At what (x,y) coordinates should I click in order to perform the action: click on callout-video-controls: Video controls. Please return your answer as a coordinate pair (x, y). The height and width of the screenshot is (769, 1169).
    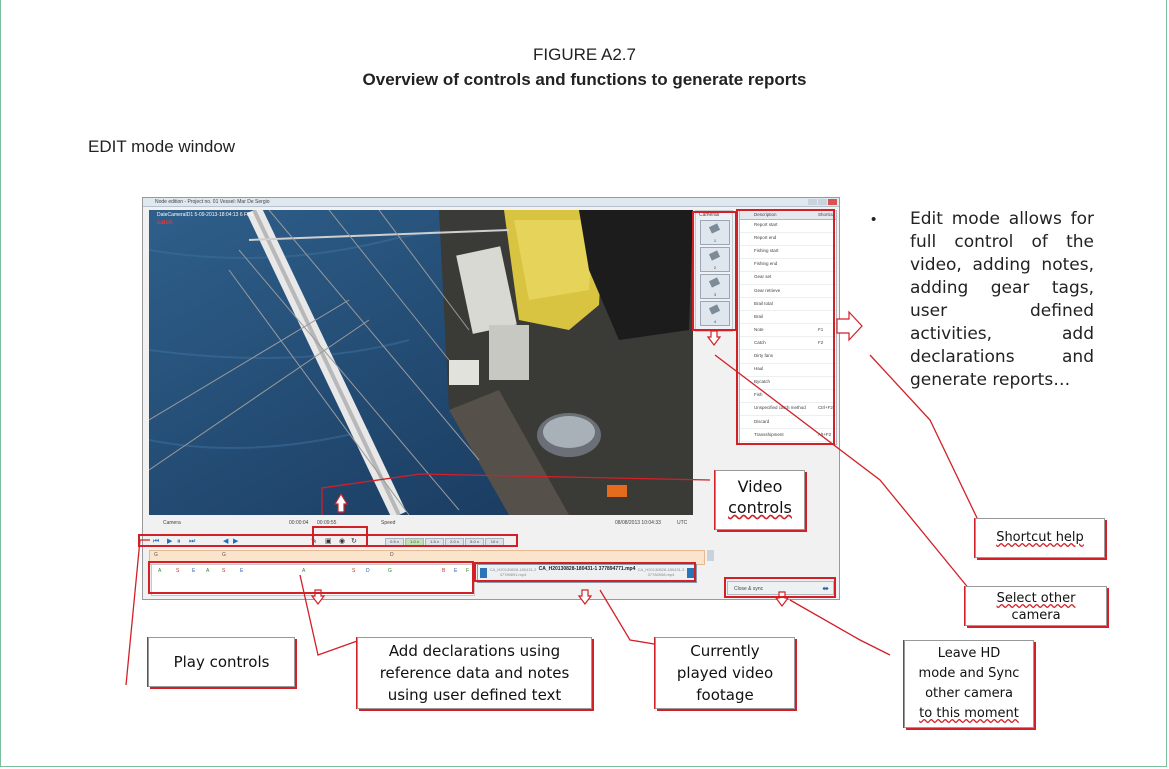
    Looking at the image, I should click on (760, 500).